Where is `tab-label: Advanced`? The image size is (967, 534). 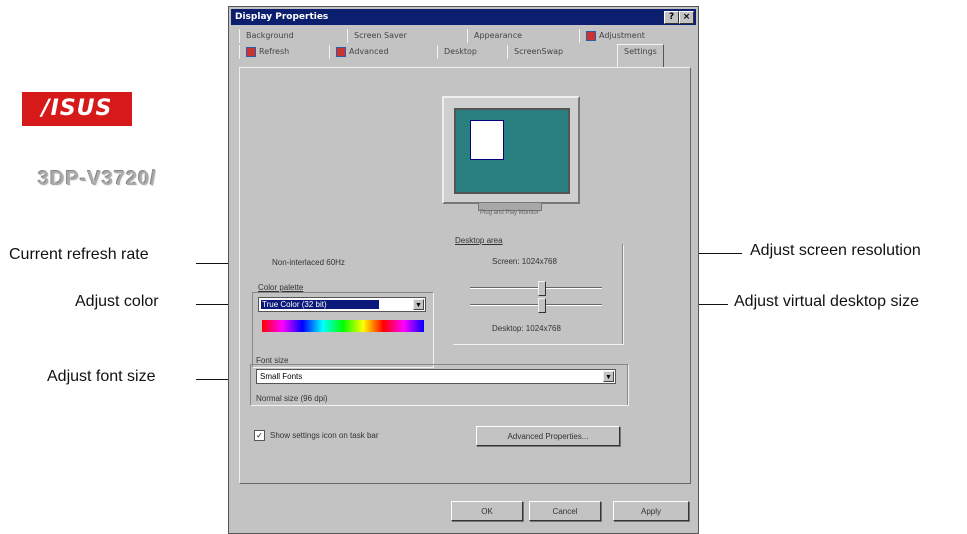
tab-label: Advanced is located at coordinates (369, 51).